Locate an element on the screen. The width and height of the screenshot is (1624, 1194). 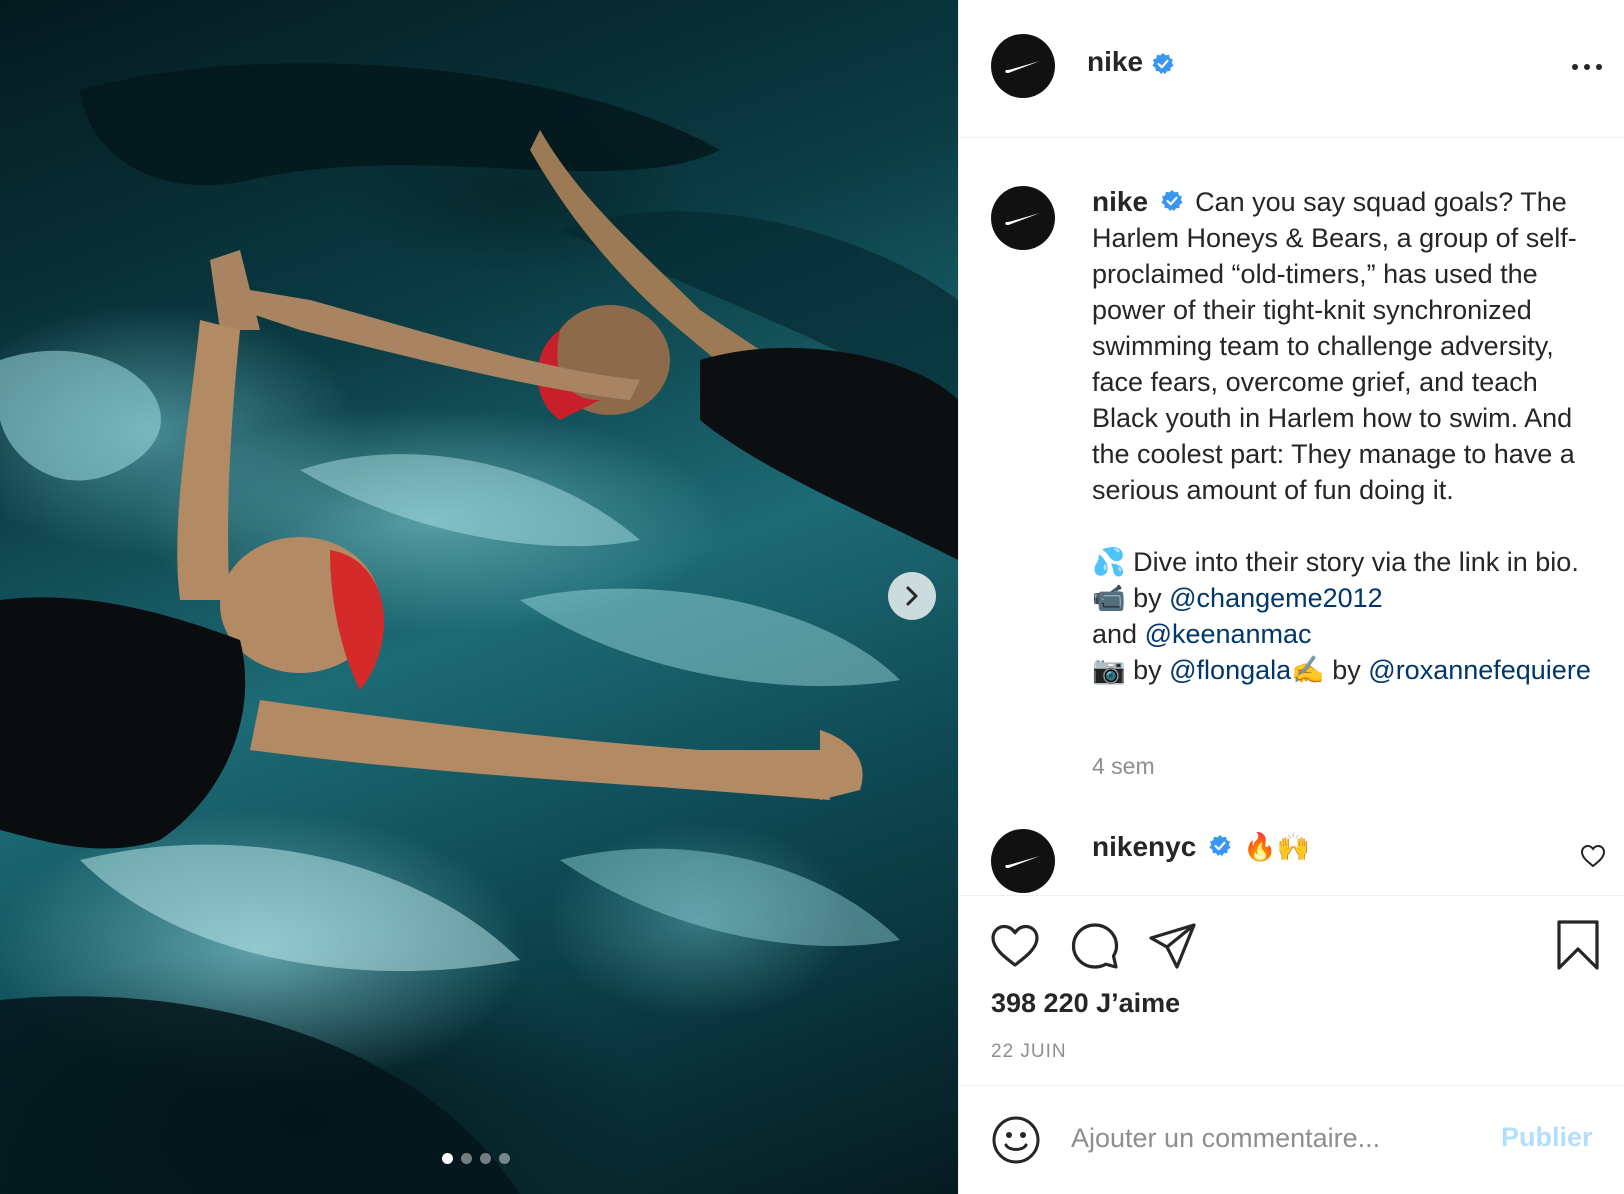
header-username: nike is located at coordinates (1115, 61).